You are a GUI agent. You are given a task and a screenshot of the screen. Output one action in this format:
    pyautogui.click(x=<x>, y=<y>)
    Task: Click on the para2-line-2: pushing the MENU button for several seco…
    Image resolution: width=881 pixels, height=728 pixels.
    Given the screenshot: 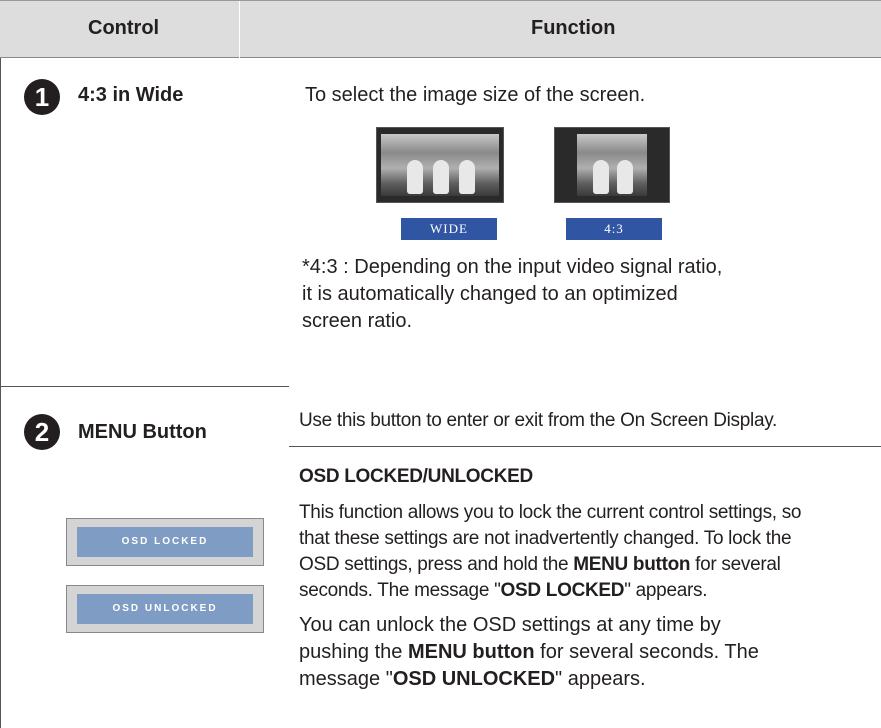 What is the action you would take?
    pyautogui.click(x=529, y=652)
    